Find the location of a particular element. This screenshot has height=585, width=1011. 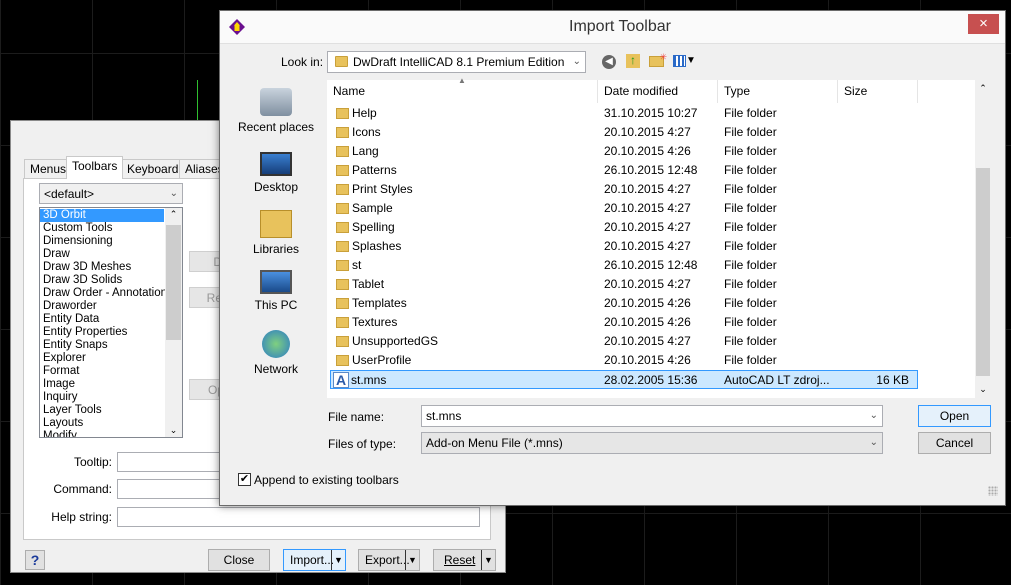

toolbar-list-item: 3D Orbit is located at coordinates (102, 215).